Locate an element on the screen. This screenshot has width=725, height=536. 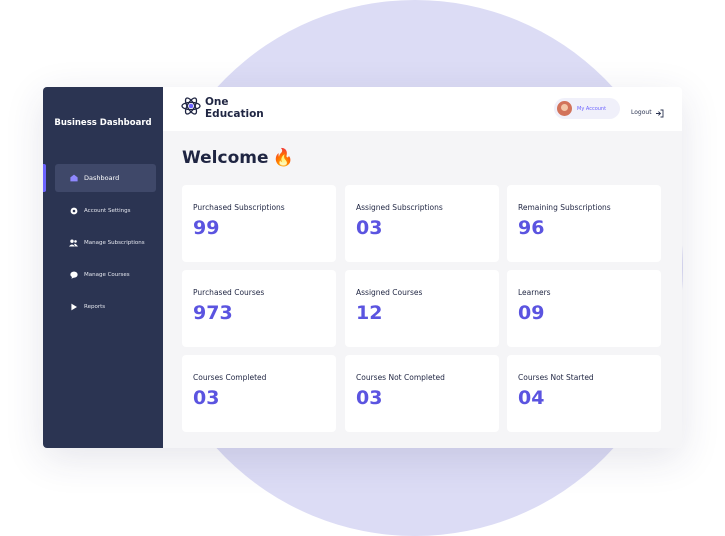
logout-icon is located at coordinates (659, 112).